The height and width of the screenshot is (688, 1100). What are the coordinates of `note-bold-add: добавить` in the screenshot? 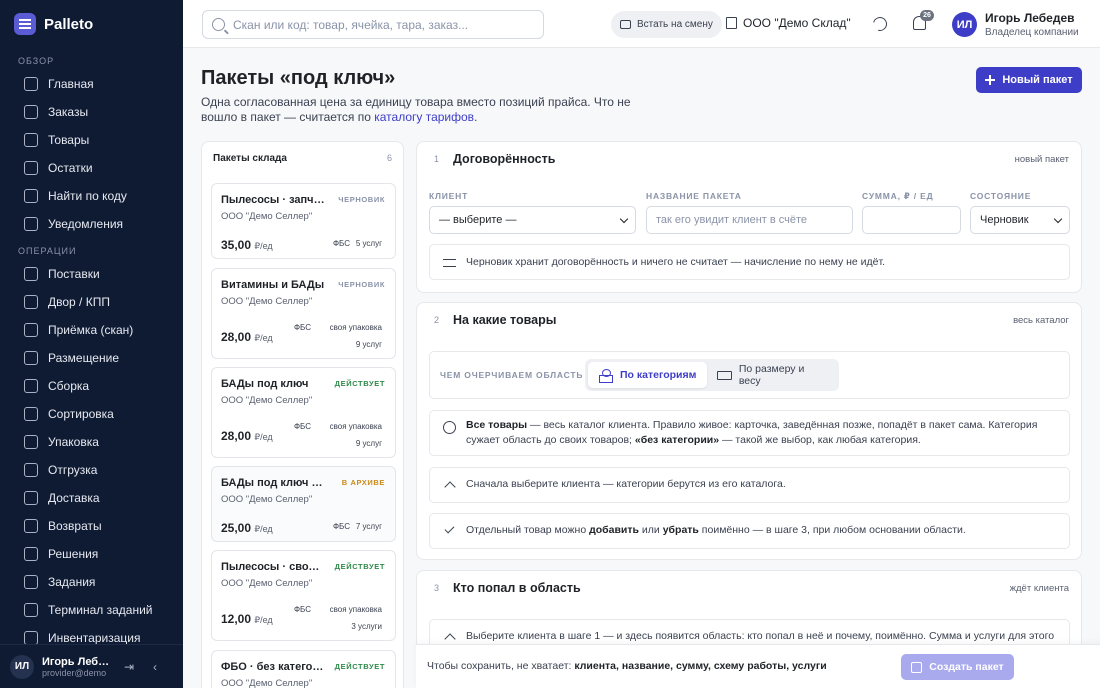 It's located at (614, 530).